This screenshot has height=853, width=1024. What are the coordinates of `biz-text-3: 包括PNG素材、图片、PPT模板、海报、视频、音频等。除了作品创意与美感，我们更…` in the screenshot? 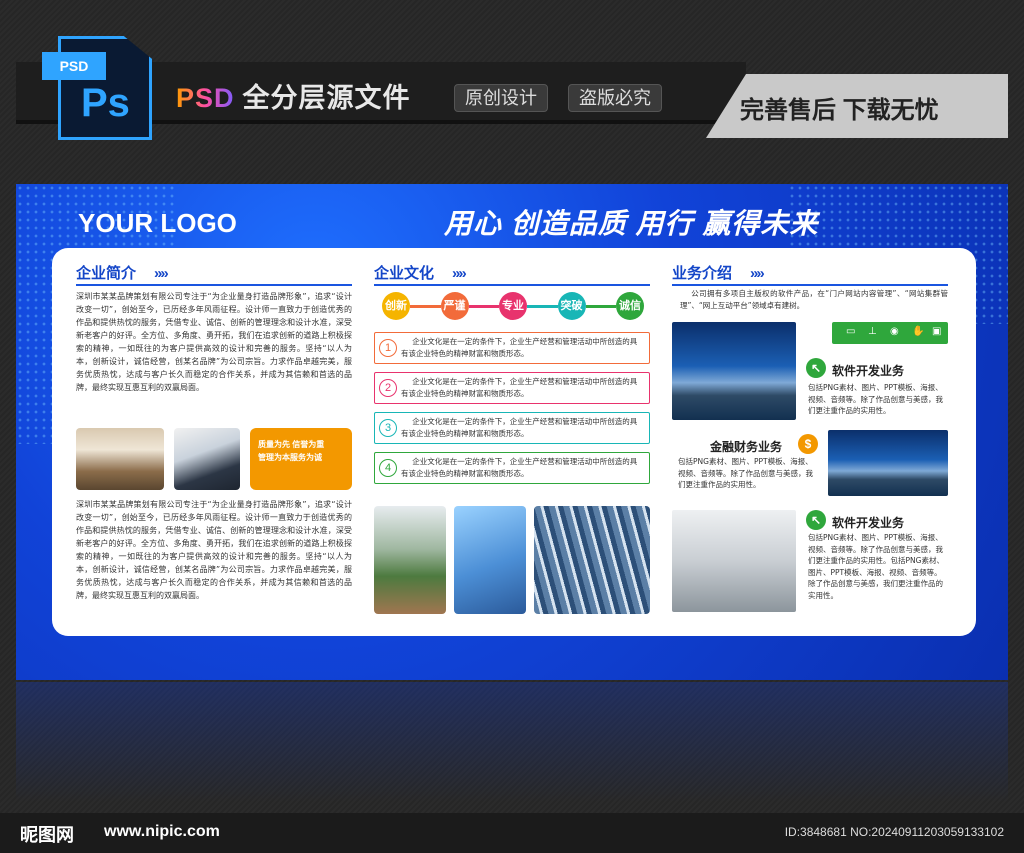 It's located at (876, 566).